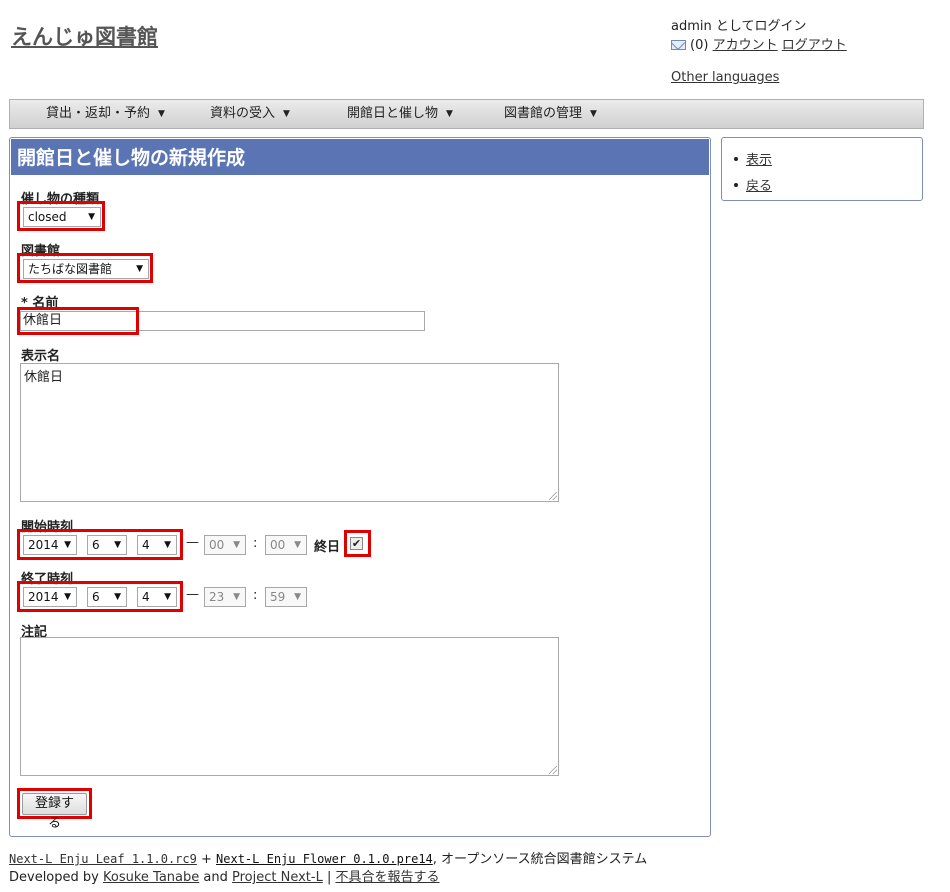 This screenshot has width=950, height=892. What do you see at coordinates (86, 269) in the screenshot?
I see `library-select: たちばな図書館 ▼` at bounding box center [86, 269].